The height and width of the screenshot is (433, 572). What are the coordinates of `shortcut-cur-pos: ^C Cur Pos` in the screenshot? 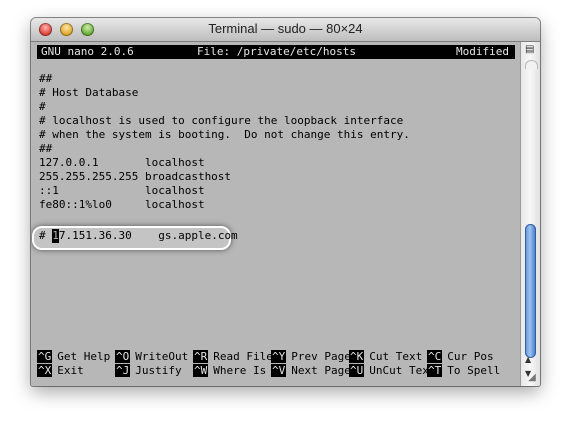 It's located at (460, 357).